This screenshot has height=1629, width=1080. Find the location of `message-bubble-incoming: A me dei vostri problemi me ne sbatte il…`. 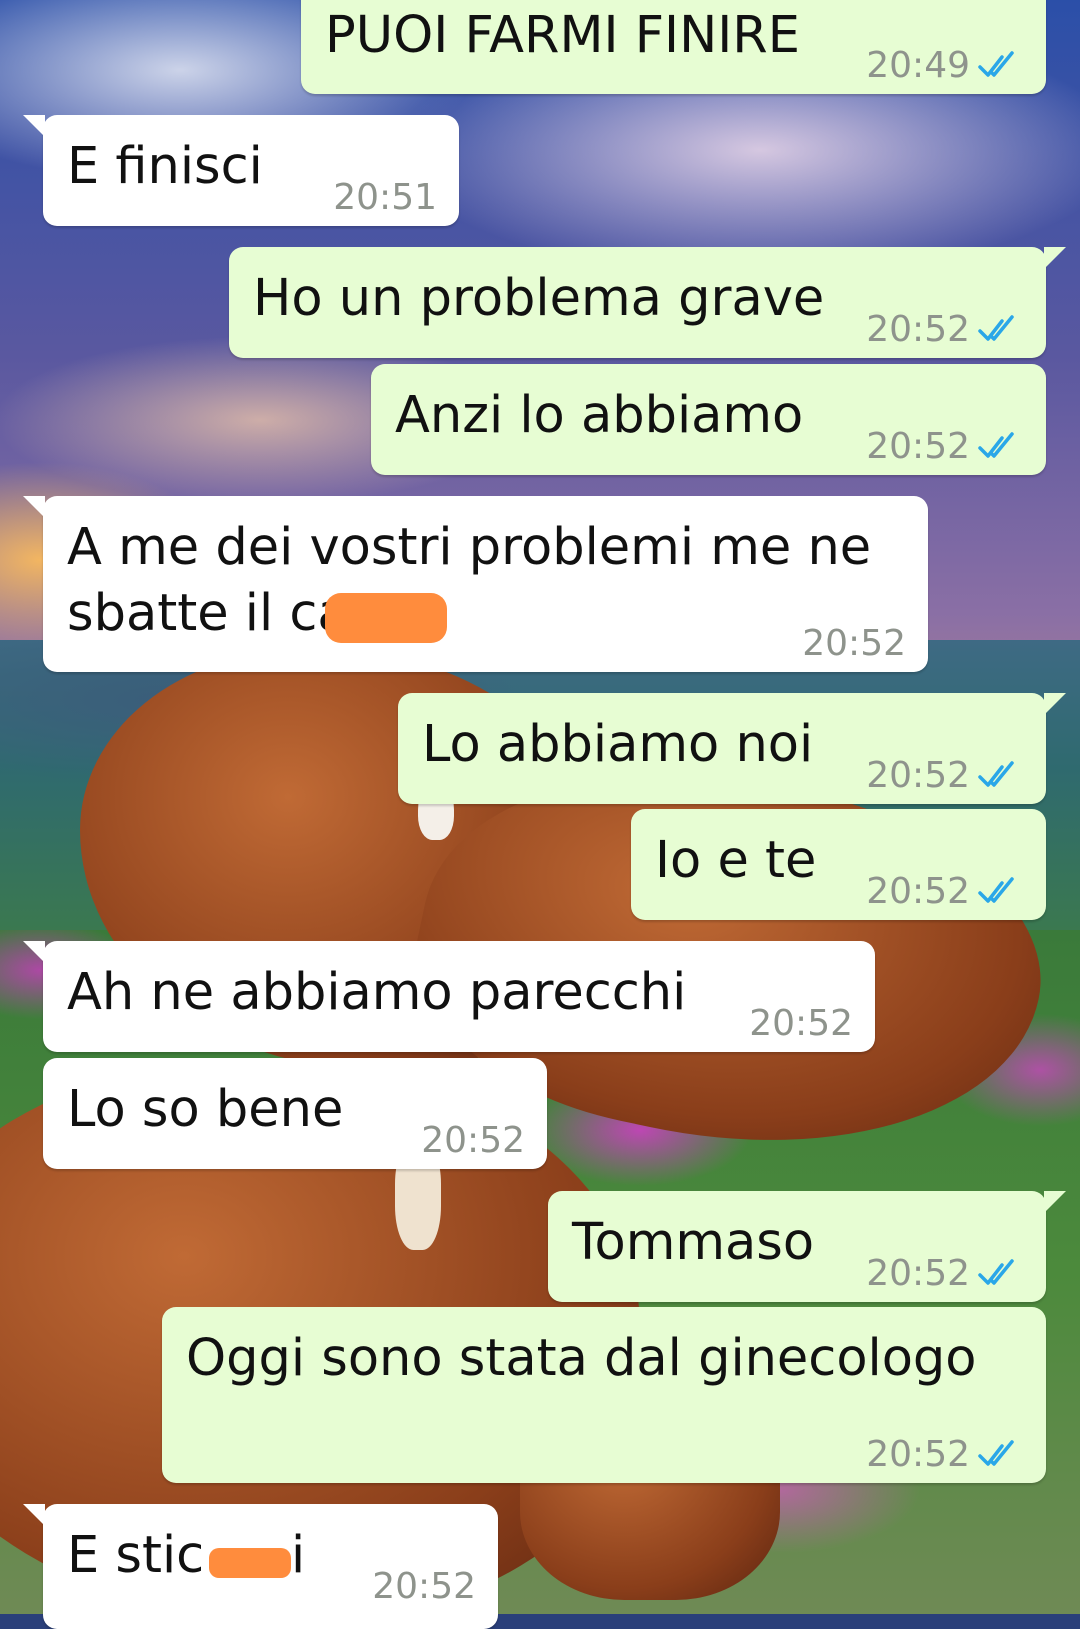

message-bubble-incoming: A me dei vostri problemi me ne sbatte il… is located at coordinates (475, 584).